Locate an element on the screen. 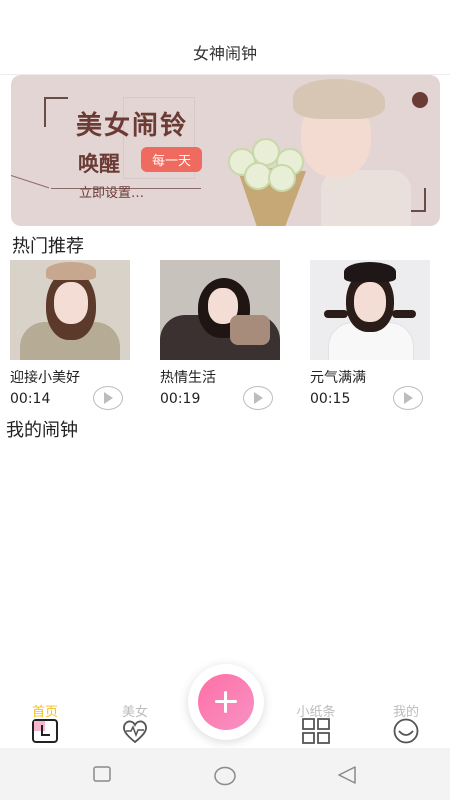 The height and width of the screenshot is (800, 450). home-icon is located at coordinates (225, 776).